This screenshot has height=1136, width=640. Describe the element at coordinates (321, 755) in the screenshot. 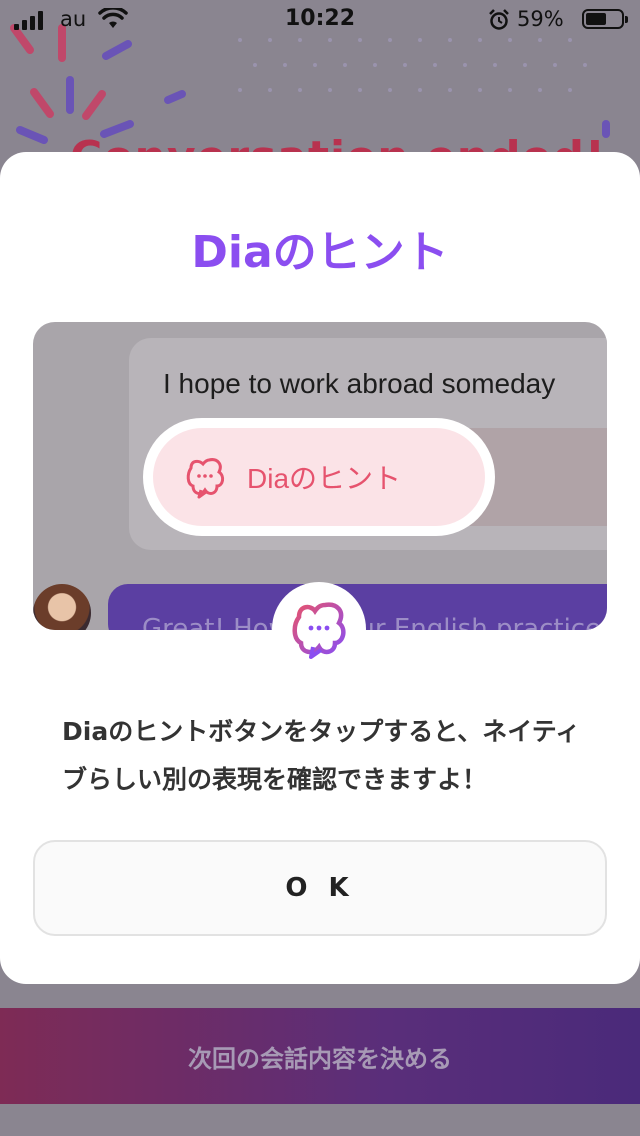

I see `hint-description: Diaのヒントボタンをタップすると、ネイティブらしい別の表現を確認できますよ！` at that location.